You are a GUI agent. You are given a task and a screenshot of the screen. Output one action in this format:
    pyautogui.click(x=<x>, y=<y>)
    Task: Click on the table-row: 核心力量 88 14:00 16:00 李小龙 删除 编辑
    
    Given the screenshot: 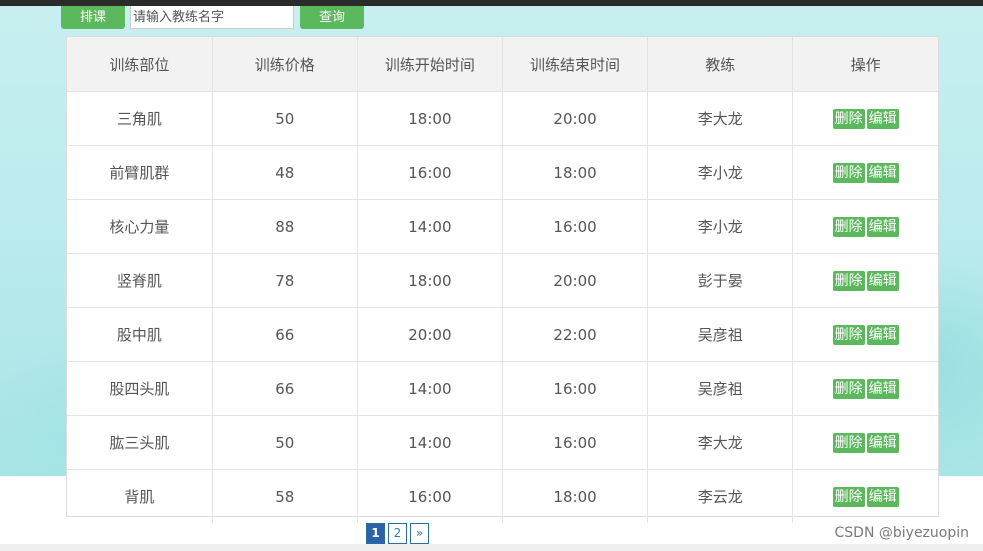 What is the action you would take?
    pyautogui.click(x=502, y=226)
    